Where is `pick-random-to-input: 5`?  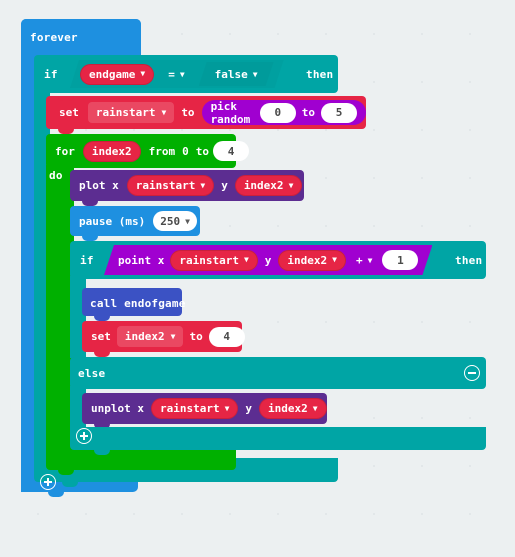
pick-random-to-input: 5 is located at coordinates (339, 112).